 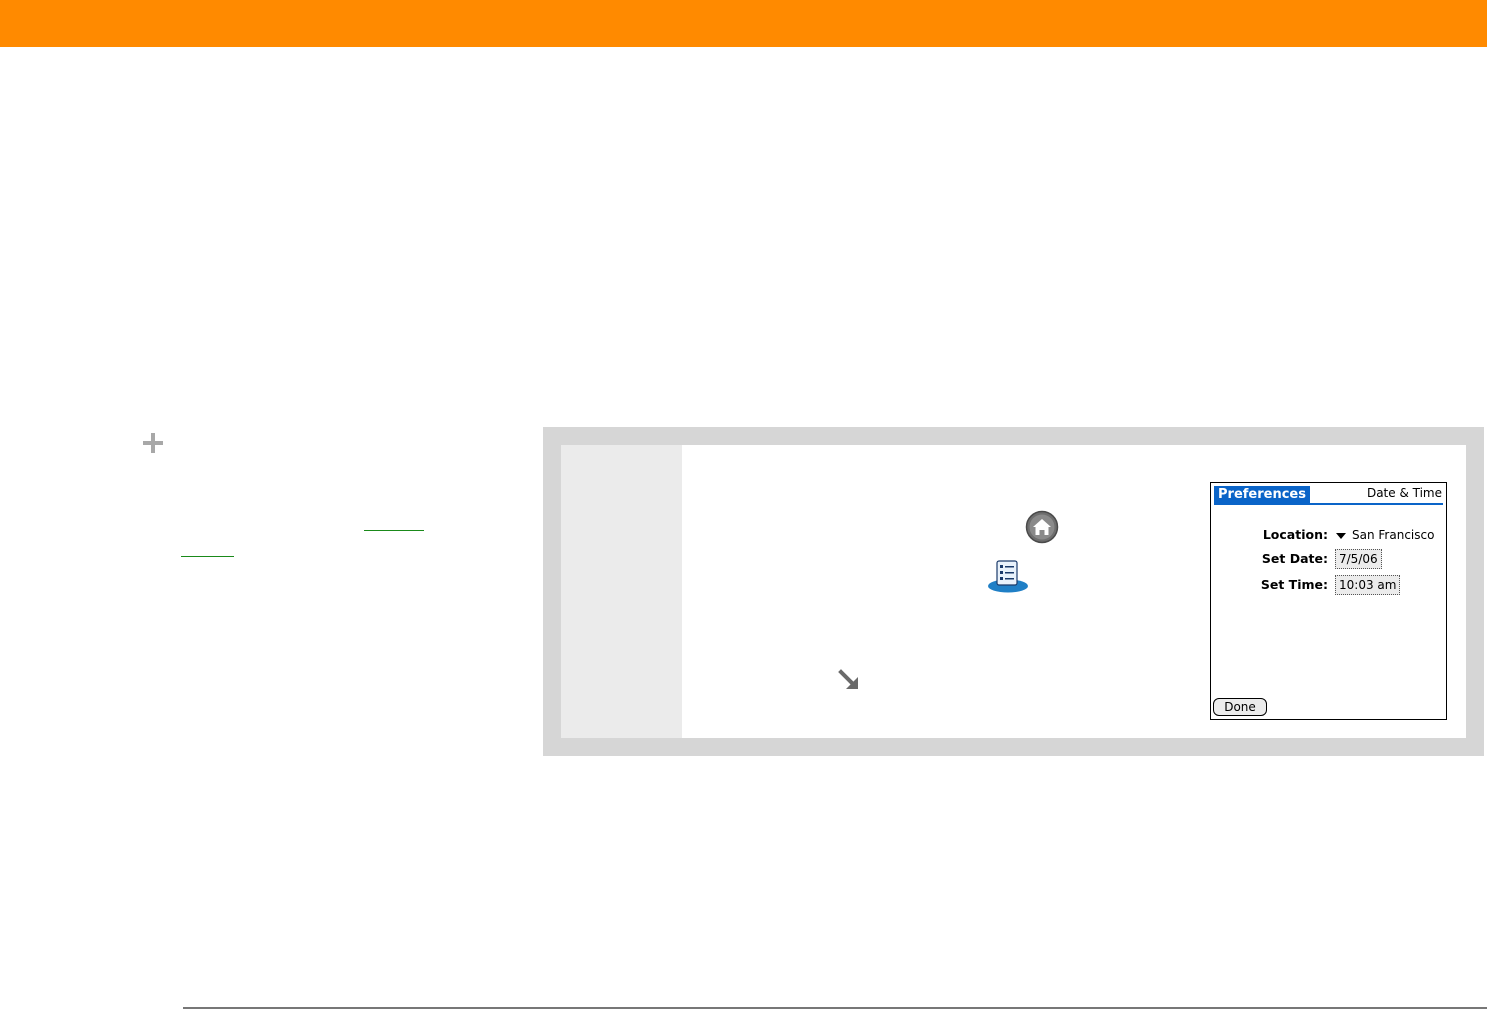 I want to click on set-date-label: Set Date:, so click(x=1294, y=558).